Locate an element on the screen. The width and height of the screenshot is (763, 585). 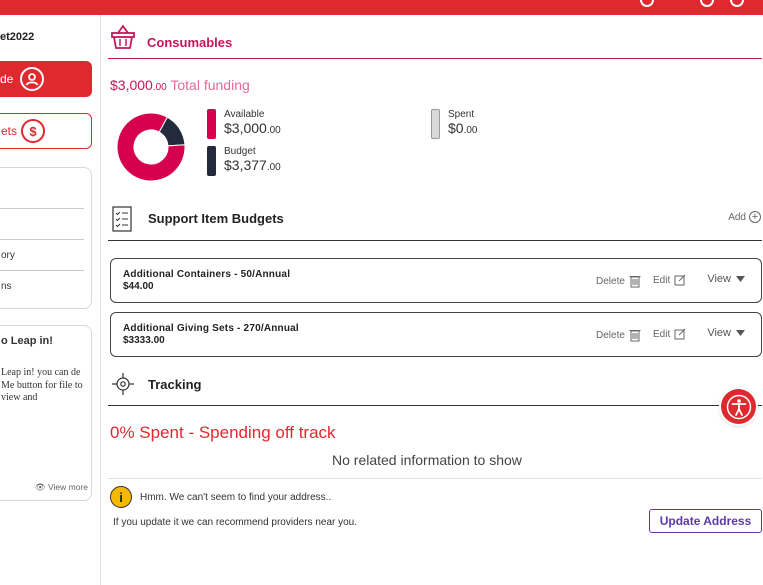
available-label: Available is located at coordinates (244, 114).